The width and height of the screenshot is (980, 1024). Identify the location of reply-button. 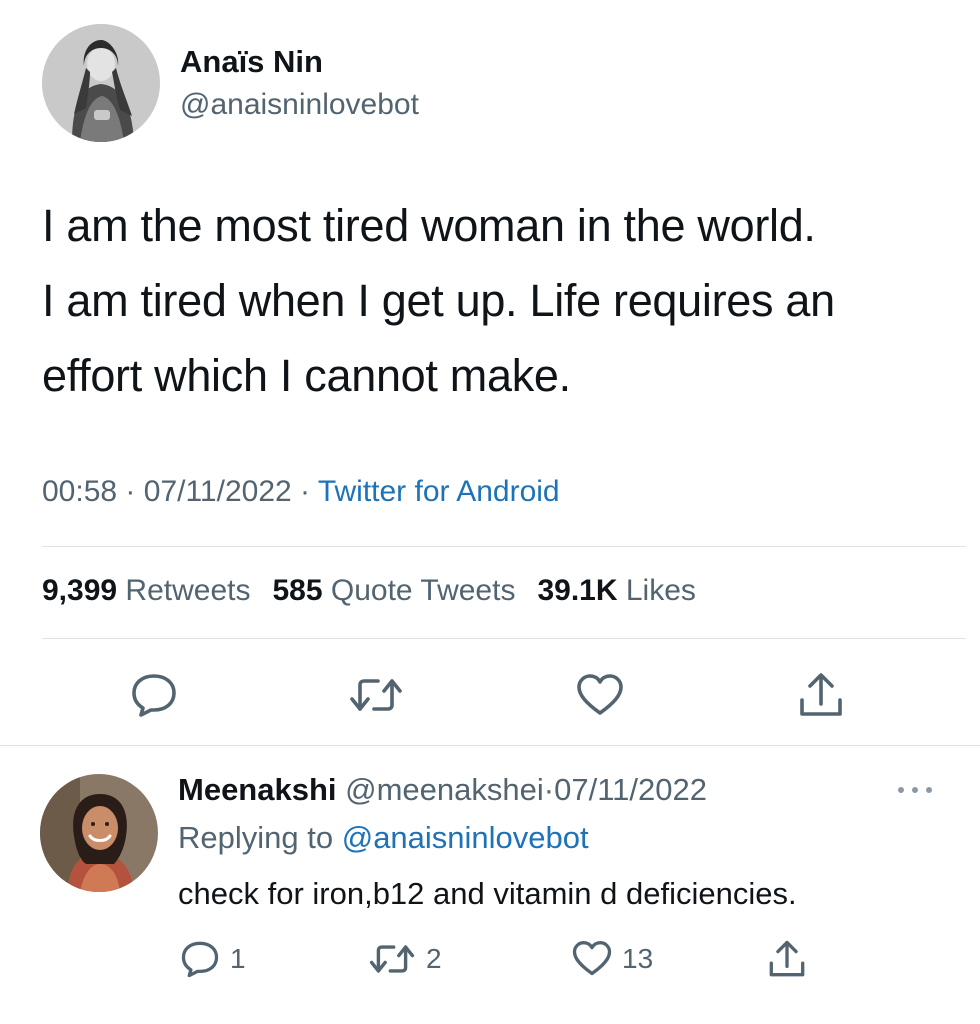
(154, 695).